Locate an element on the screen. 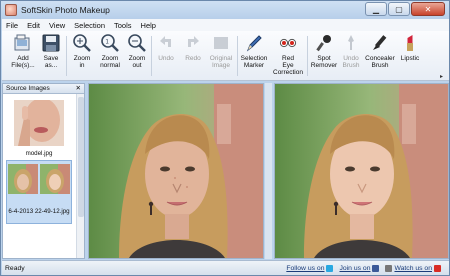 This screenshot has height=276, width=450. zoom-normal-icon: 1 is located at coordinates (110, 43).